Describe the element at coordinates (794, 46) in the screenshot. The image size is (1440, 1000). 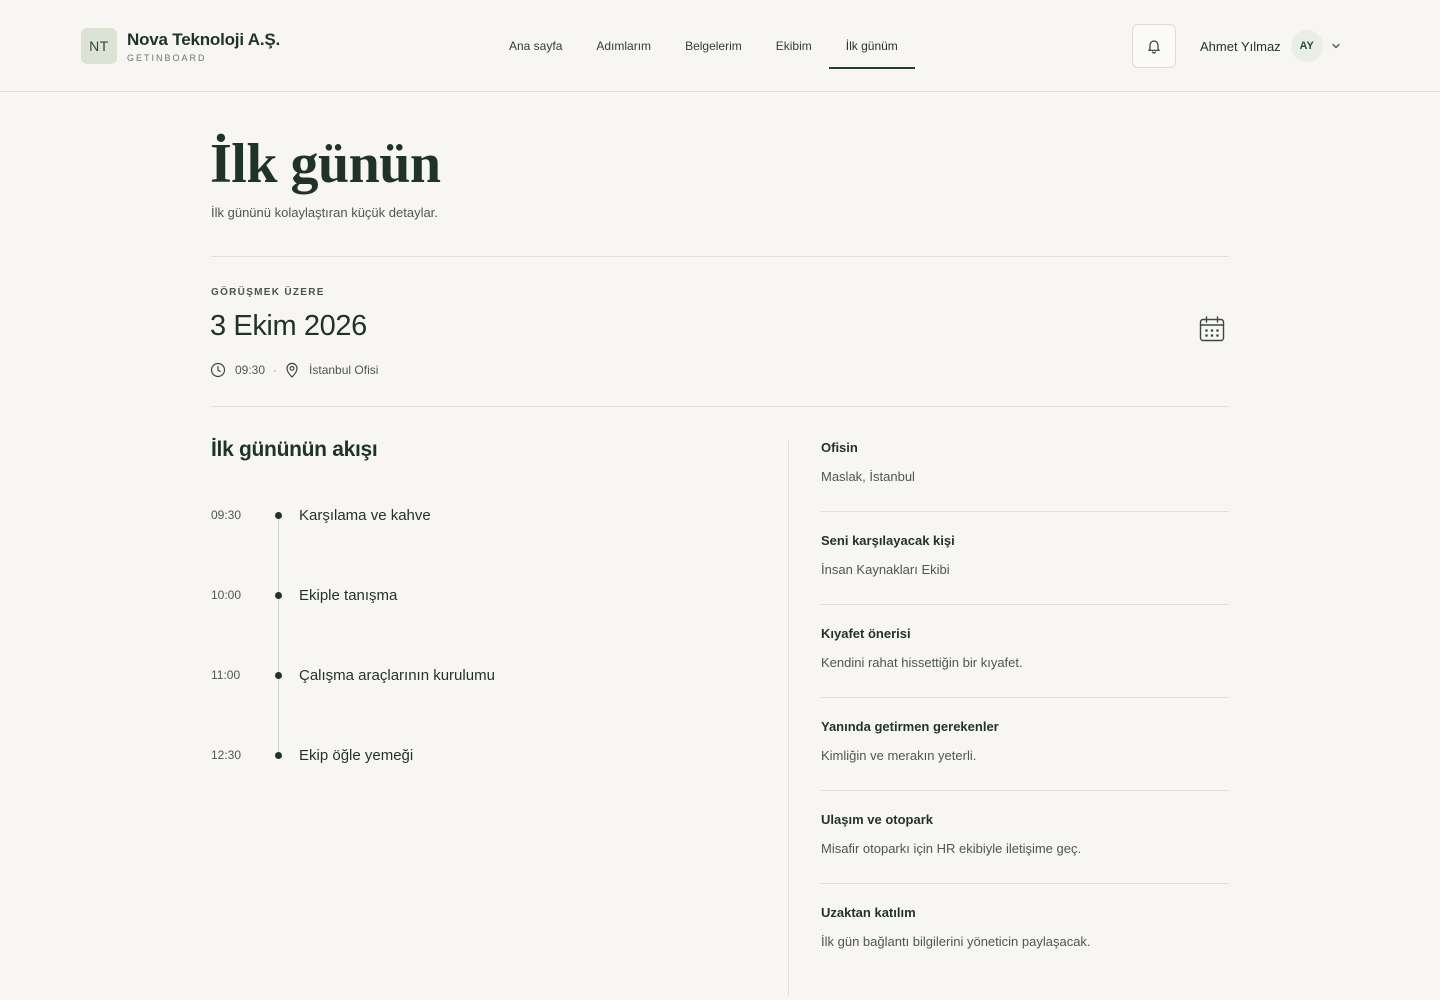
I see `nav-item-team: Ekibim` at that location.